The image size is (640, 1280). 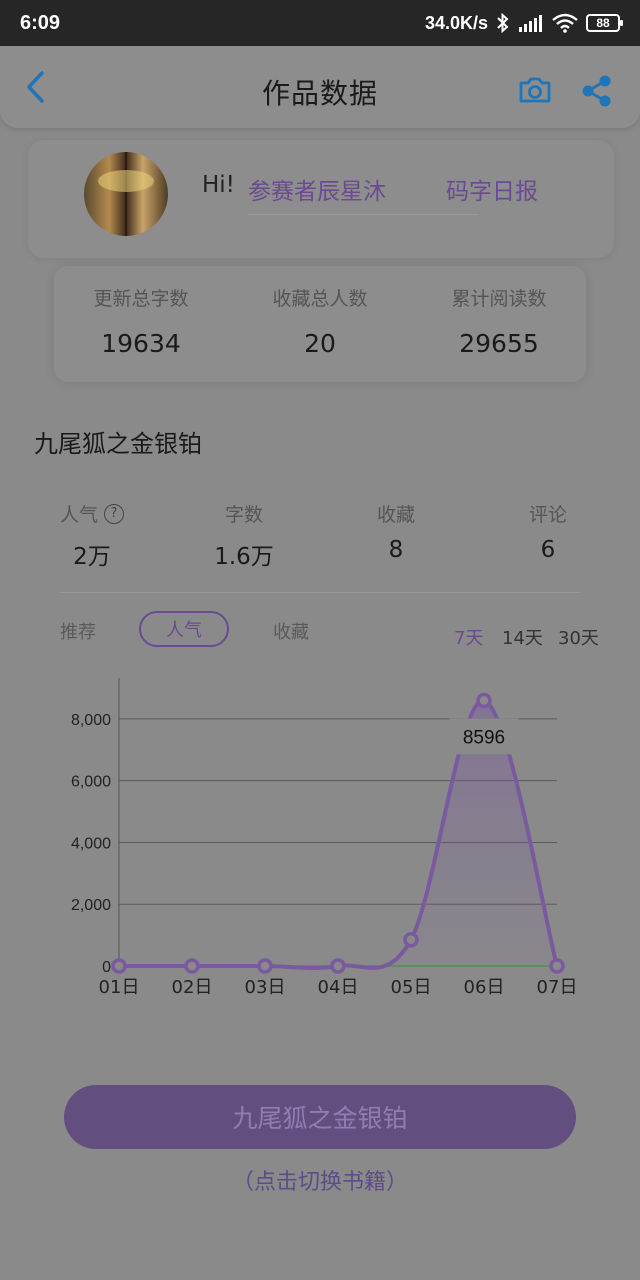 I want to click on x-tick-label: 06日, so click(x=484, y=987).